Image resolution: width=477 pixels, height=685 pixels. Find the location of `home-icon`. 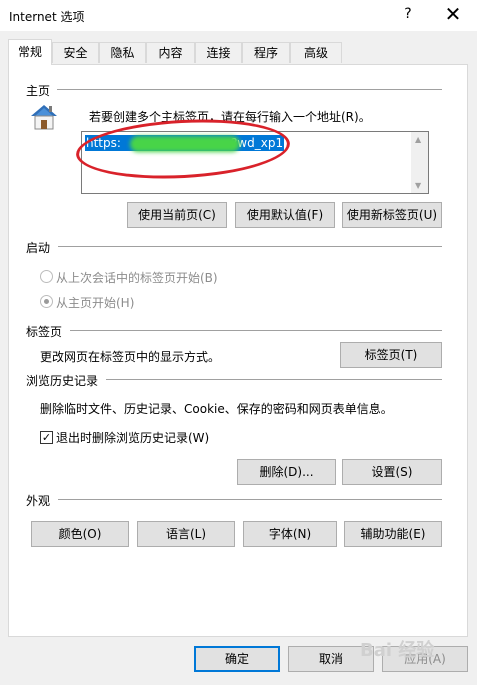

home-icon is located at coordinates (44, 117).